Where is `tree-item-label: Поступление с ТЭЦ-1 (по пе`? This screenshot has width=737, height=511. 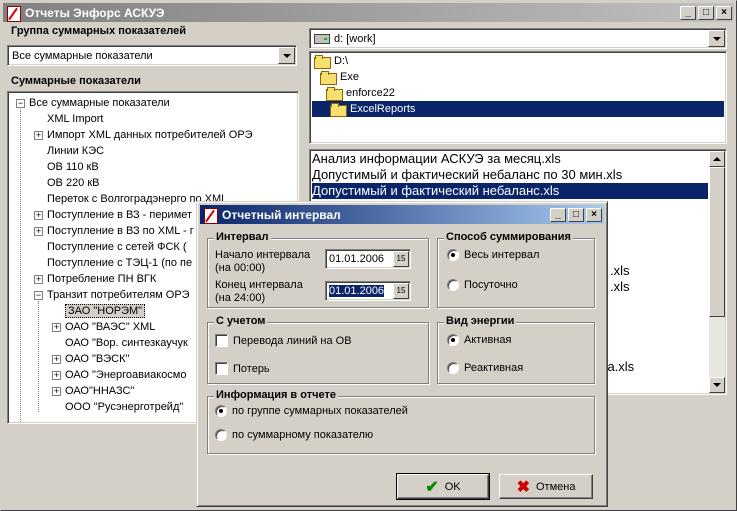
tree-item-label: Поступление с ТЭЦ-1 (по пе is located at coordinates (120, 263).